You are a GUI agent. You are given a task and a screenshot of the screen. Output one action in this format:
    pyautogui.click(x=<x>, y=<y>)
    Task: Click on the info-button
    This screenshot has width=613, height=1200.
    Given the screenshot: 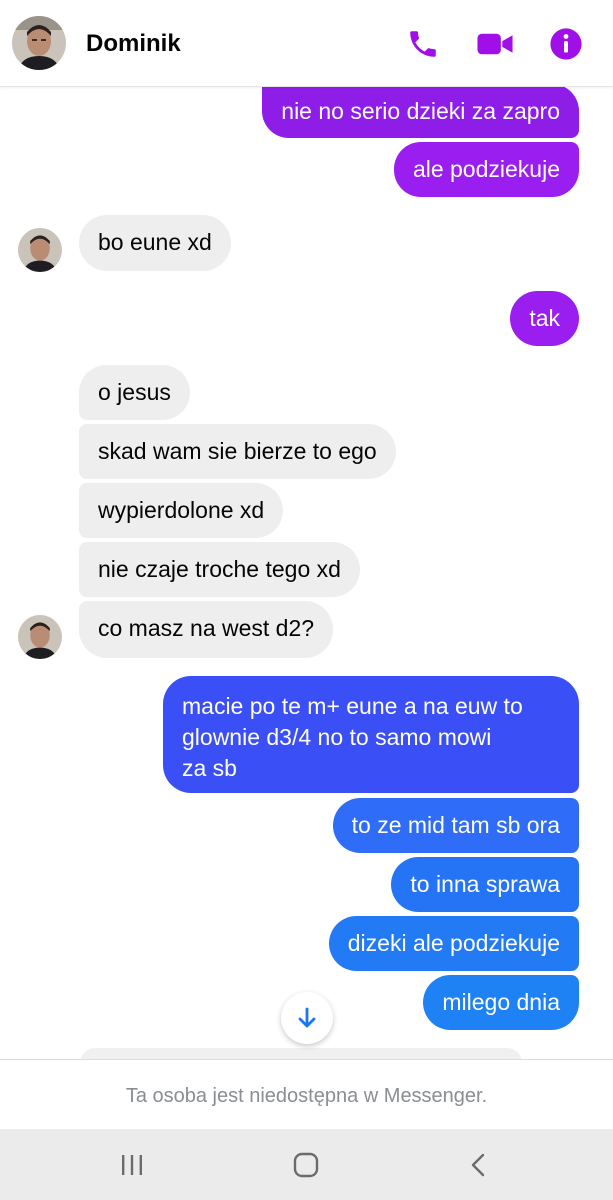 What is the action you would take?
    pyautogui.click(x=566, y=44)
    